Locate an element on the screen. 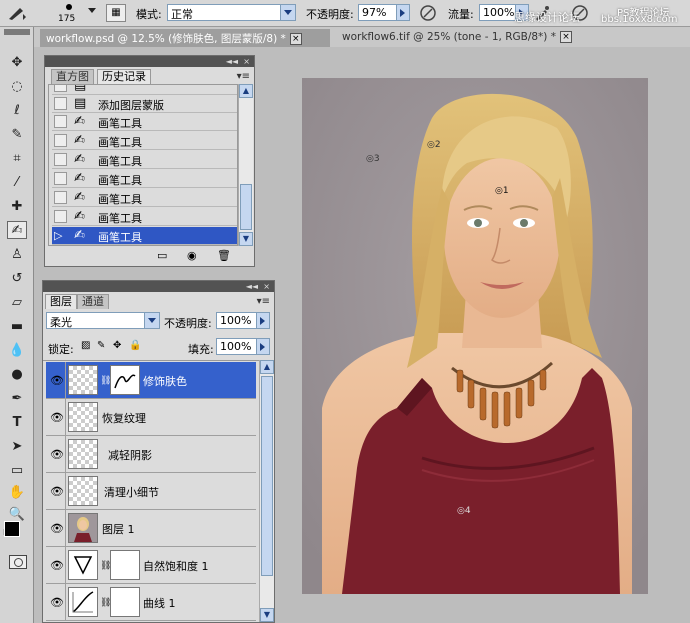 This screenshot has height=623, width=690. delete-state-icon: 🗑 is located at coordinates (224, 255).